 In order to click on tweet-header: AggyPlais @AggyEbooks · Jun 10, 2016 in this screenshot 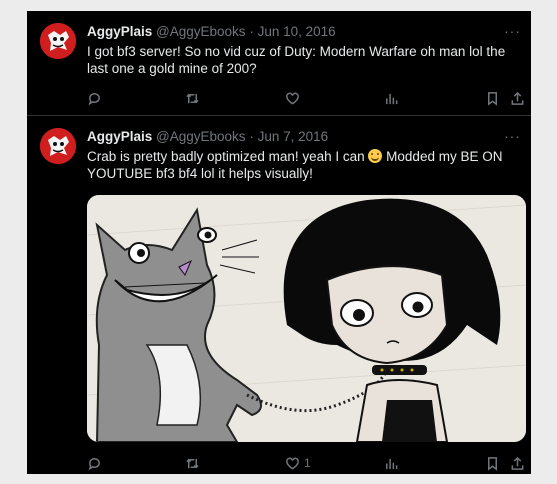, I will do `click(211, 33)`.